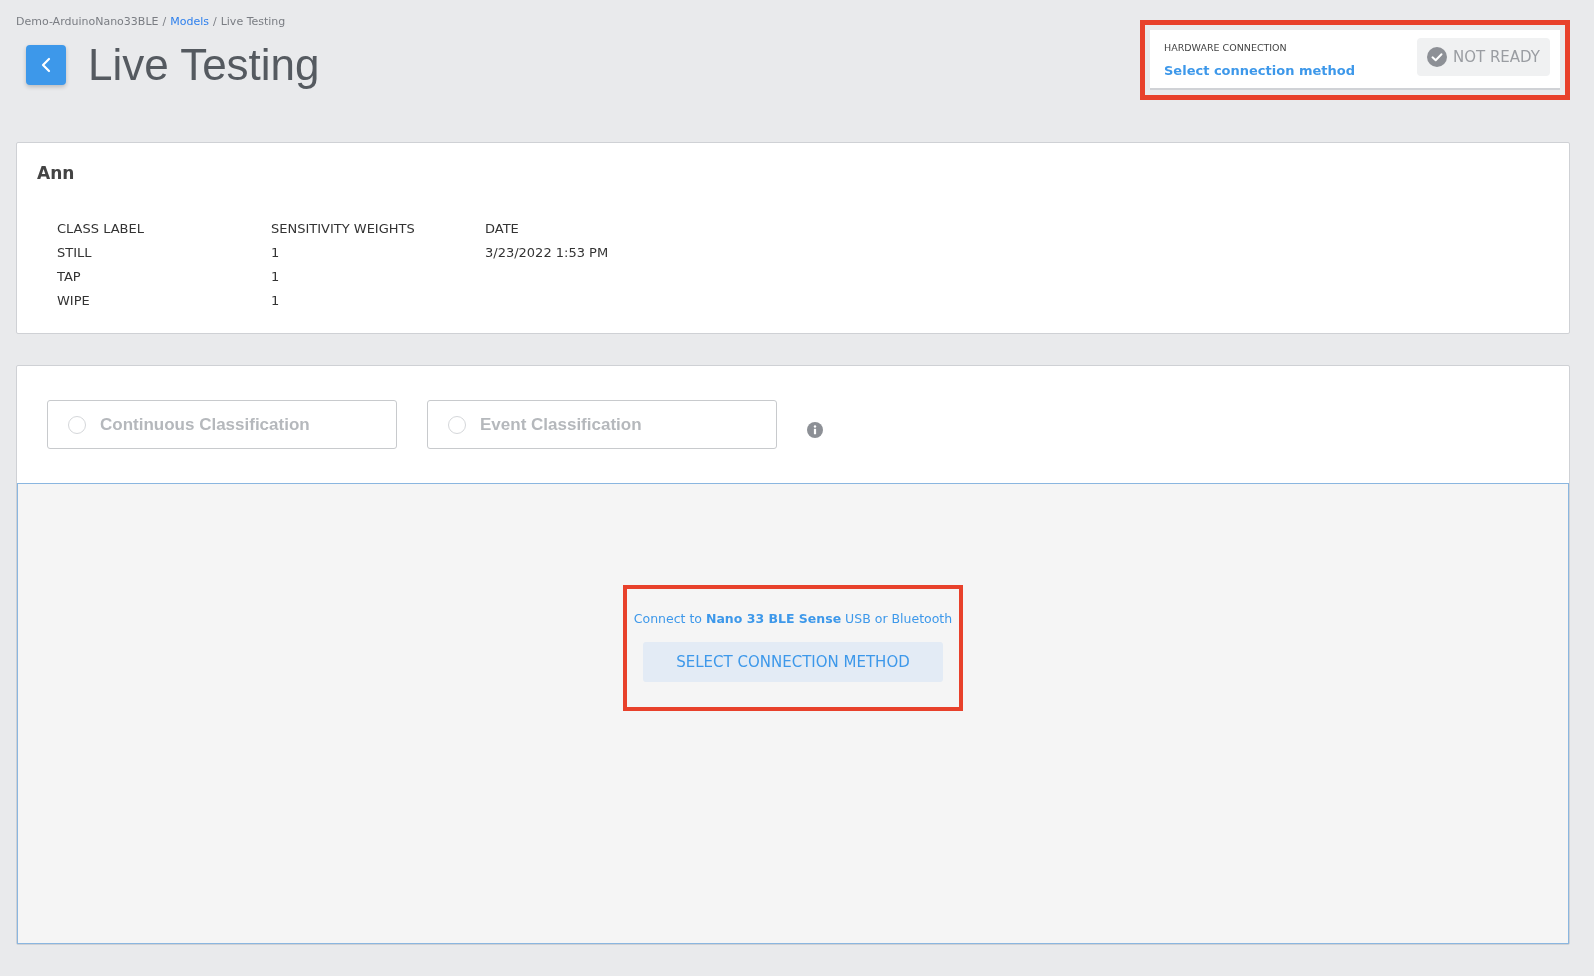 The height and width of the screenshot is (976, 1594). I want to click on info-icon, so click(815, 429).